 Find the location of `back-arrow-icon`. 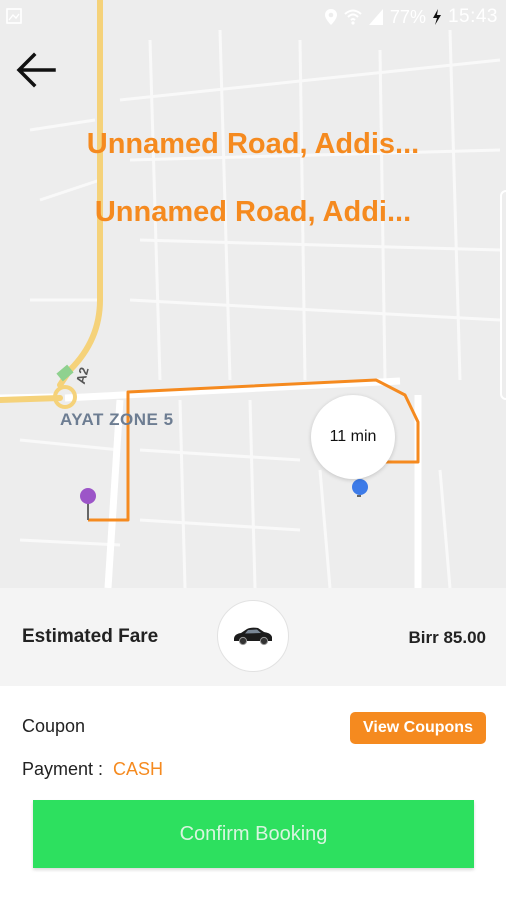

back-arrow-icon is located at coordinates (36, 70).